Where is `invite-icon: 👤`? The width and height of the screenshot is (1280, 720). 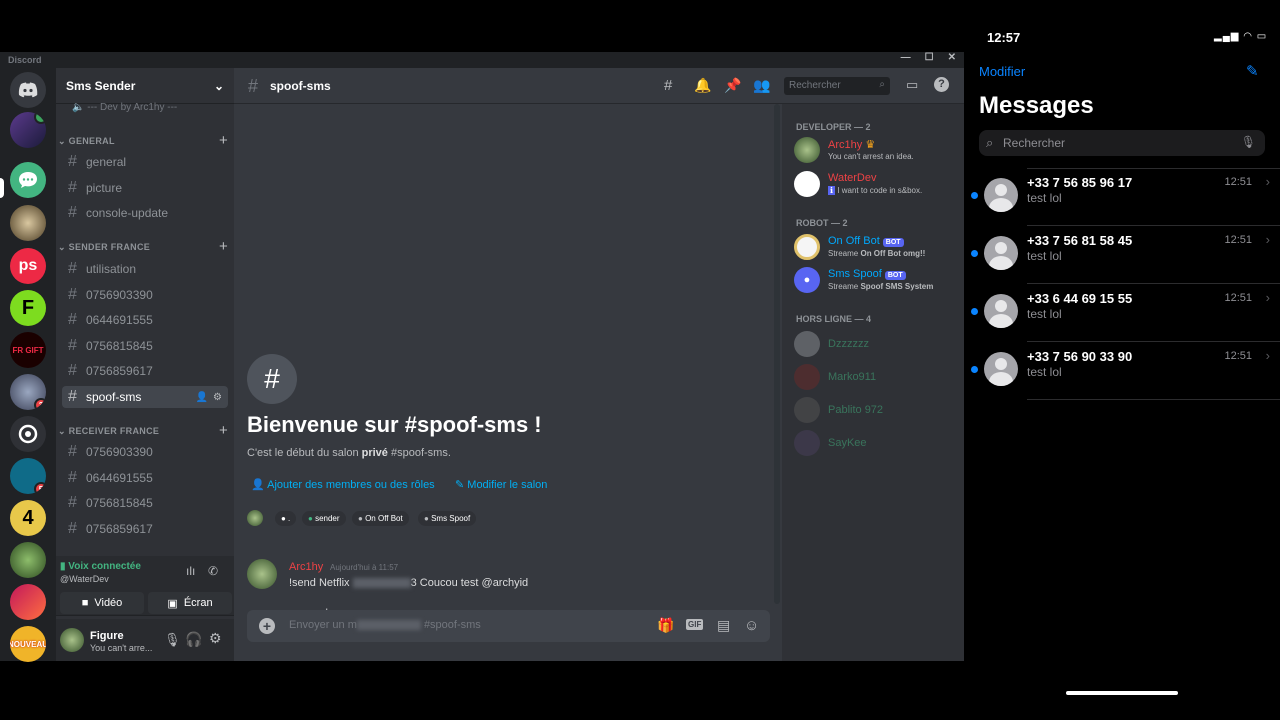
invite-icon: 👤 is located at coordinates (202, 397).